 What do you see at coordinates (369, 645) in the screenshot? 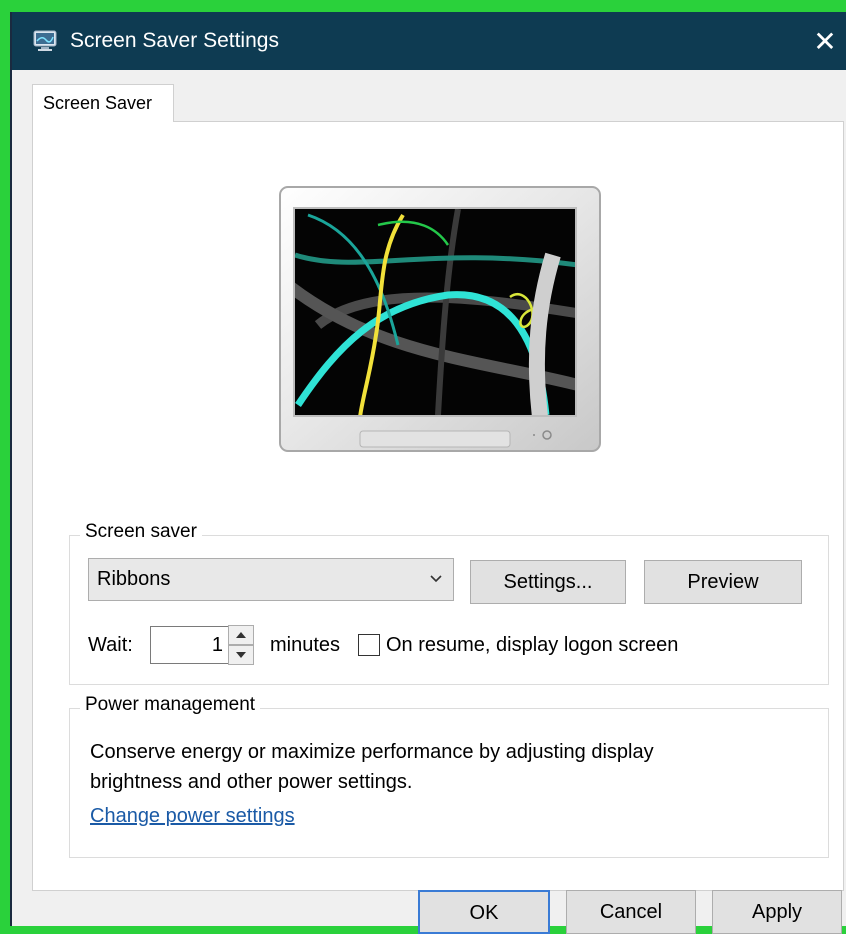
I see `logon-screen-checkbox` at bounding box center [369, 645].